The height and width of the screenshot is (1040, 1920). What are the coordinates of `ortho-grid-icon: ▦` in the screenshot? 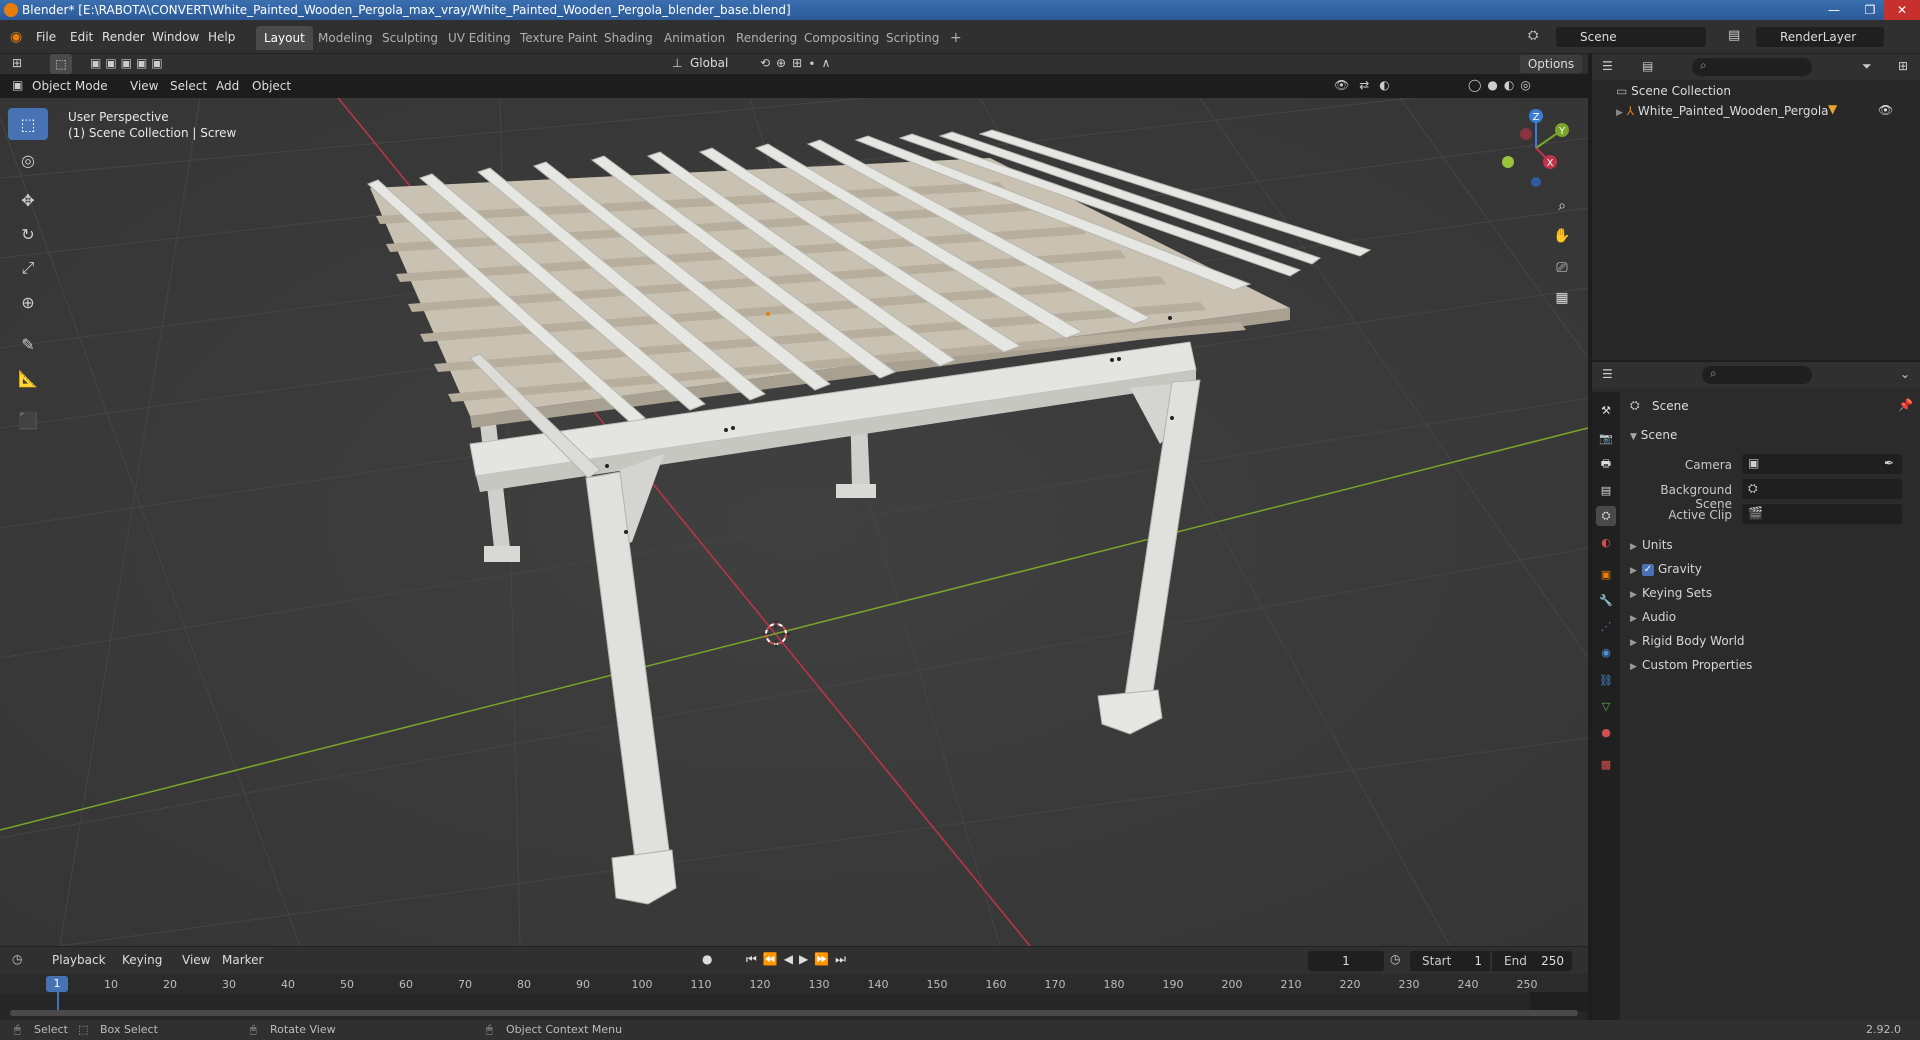 It's located at (1562, 298).